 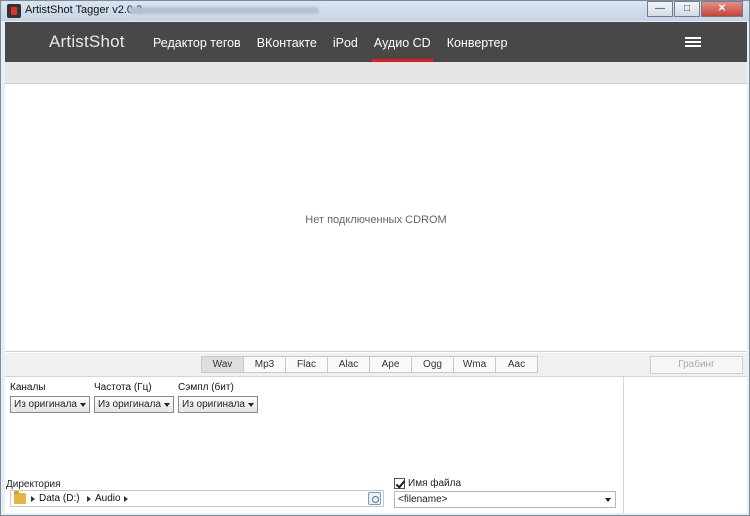 What do you see at coordinates (685, 445) in the screenshot?
I see `side-panel` at bounding box center [685, 445].